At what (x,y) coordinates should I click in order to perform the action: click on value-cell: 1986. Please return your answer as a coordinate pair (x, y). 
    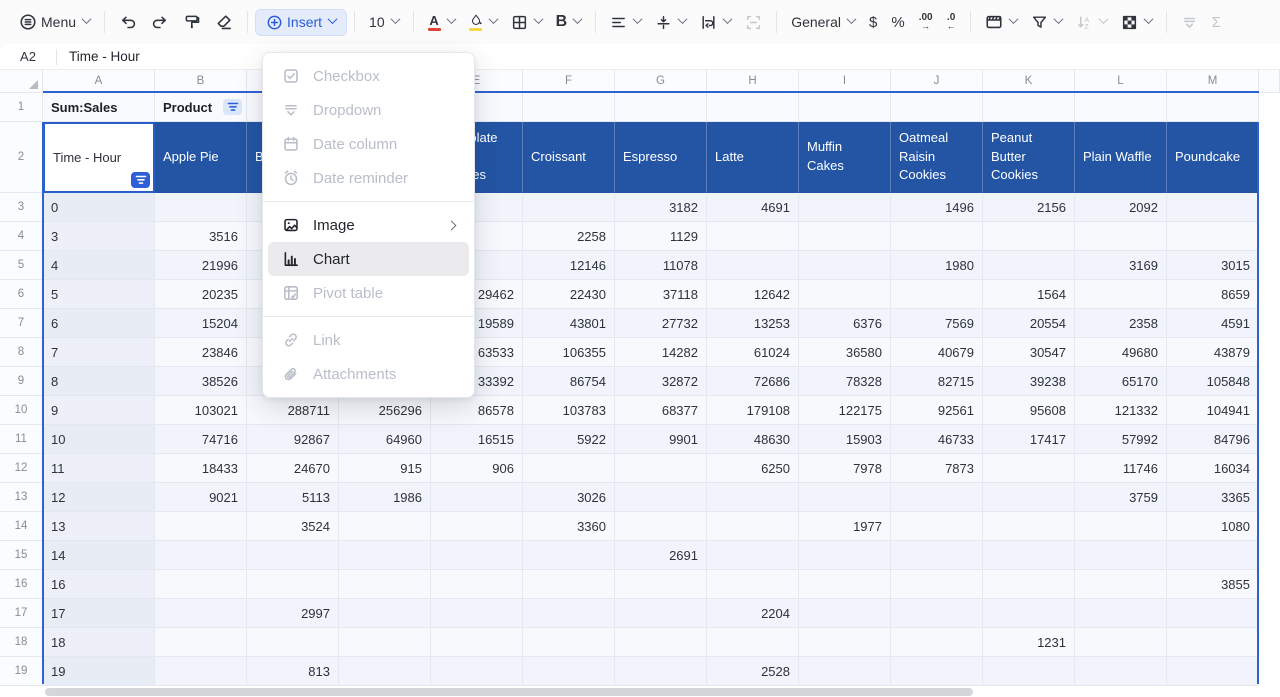
    Looking at the image, I should click on (385, 497).